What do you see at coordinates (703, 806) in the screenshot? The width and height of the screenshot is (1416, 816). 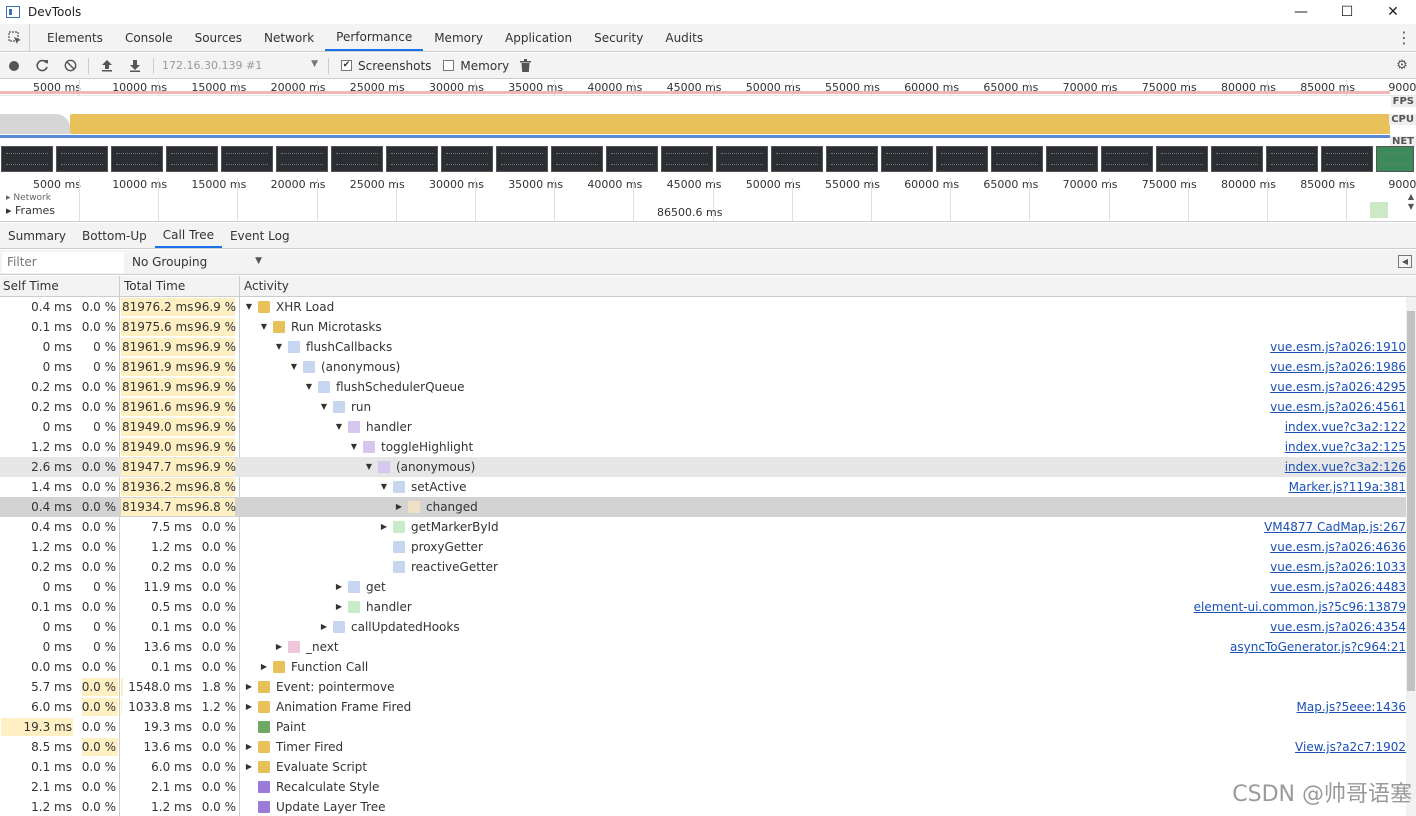 I see `table-row: 1.2 ms 0.0 % 1.2 ms 0.0 % Update Layer Tree` at bounding box center [703, 806].